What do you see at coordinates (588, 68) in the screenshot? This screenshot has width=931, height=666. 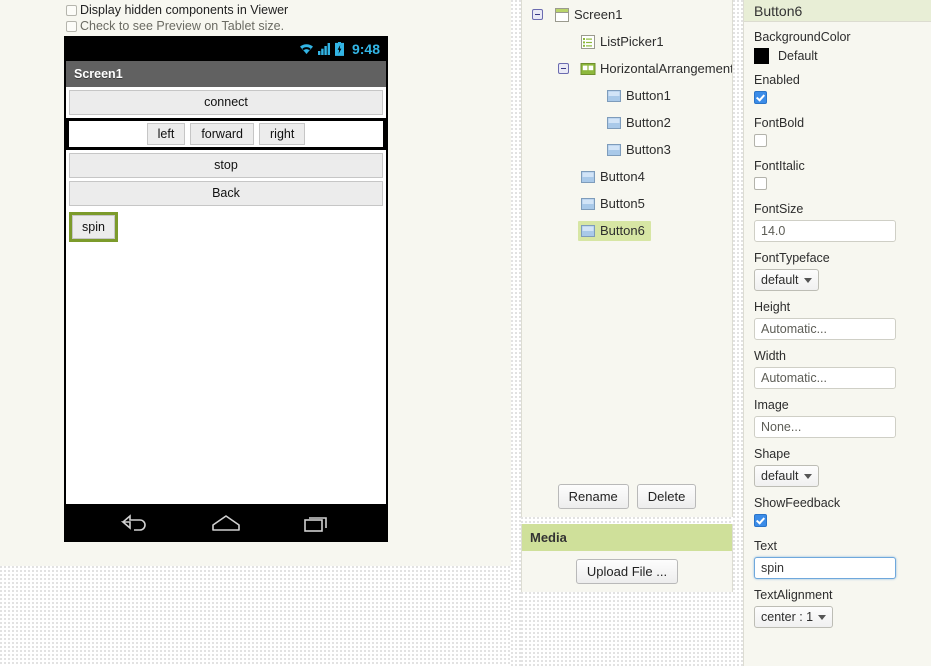 I see `horizontal-arrangement-icon` at bounding box center [588, 68].